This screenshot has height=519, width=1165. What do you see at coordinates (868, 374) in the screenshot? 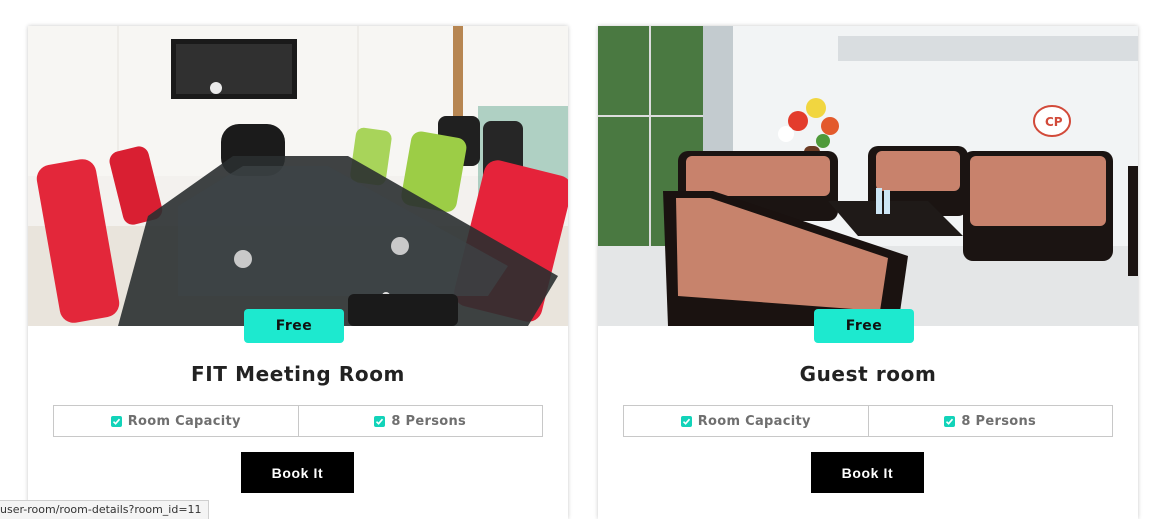
I see `room-title: Guest room` at bounding box center [868, 374].